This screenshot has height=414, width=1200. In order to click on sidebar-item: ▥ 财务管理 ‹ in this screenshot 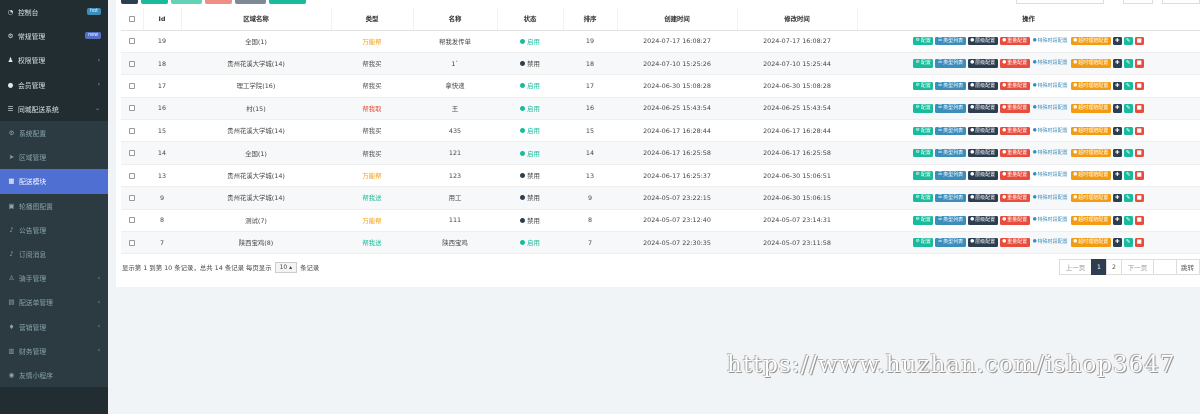, I will do `click(54, 350)`.